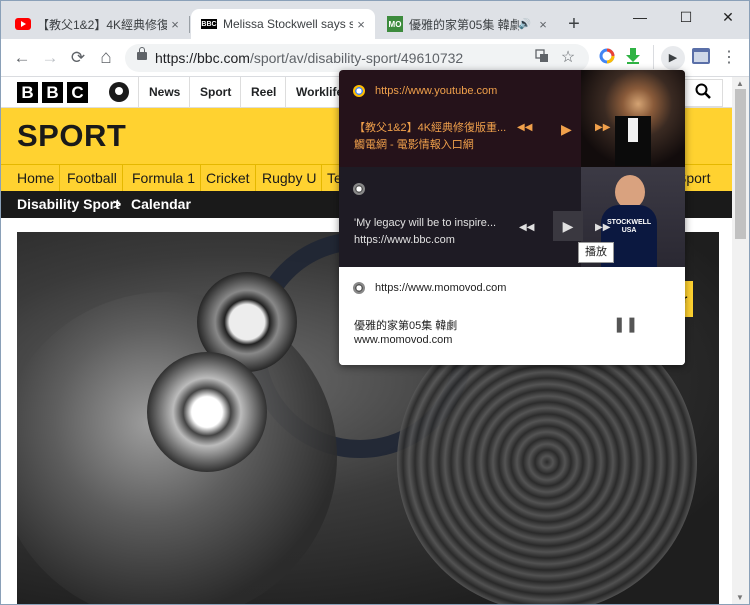  What do you see at coordinates (740, 340) in the screenshot?
I see `scrollbar: ▲ ▼` at bounding box center [740, 340].